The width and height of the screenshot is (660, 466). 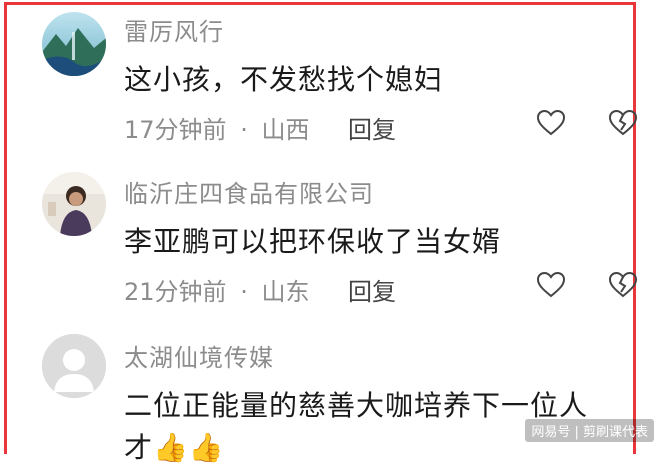 What do you see at coordinates (313, 241) in the screenshot?
I see `comment-text: 李亚鹏可以把环保收了当女婿` at bounding box center [313, 241].